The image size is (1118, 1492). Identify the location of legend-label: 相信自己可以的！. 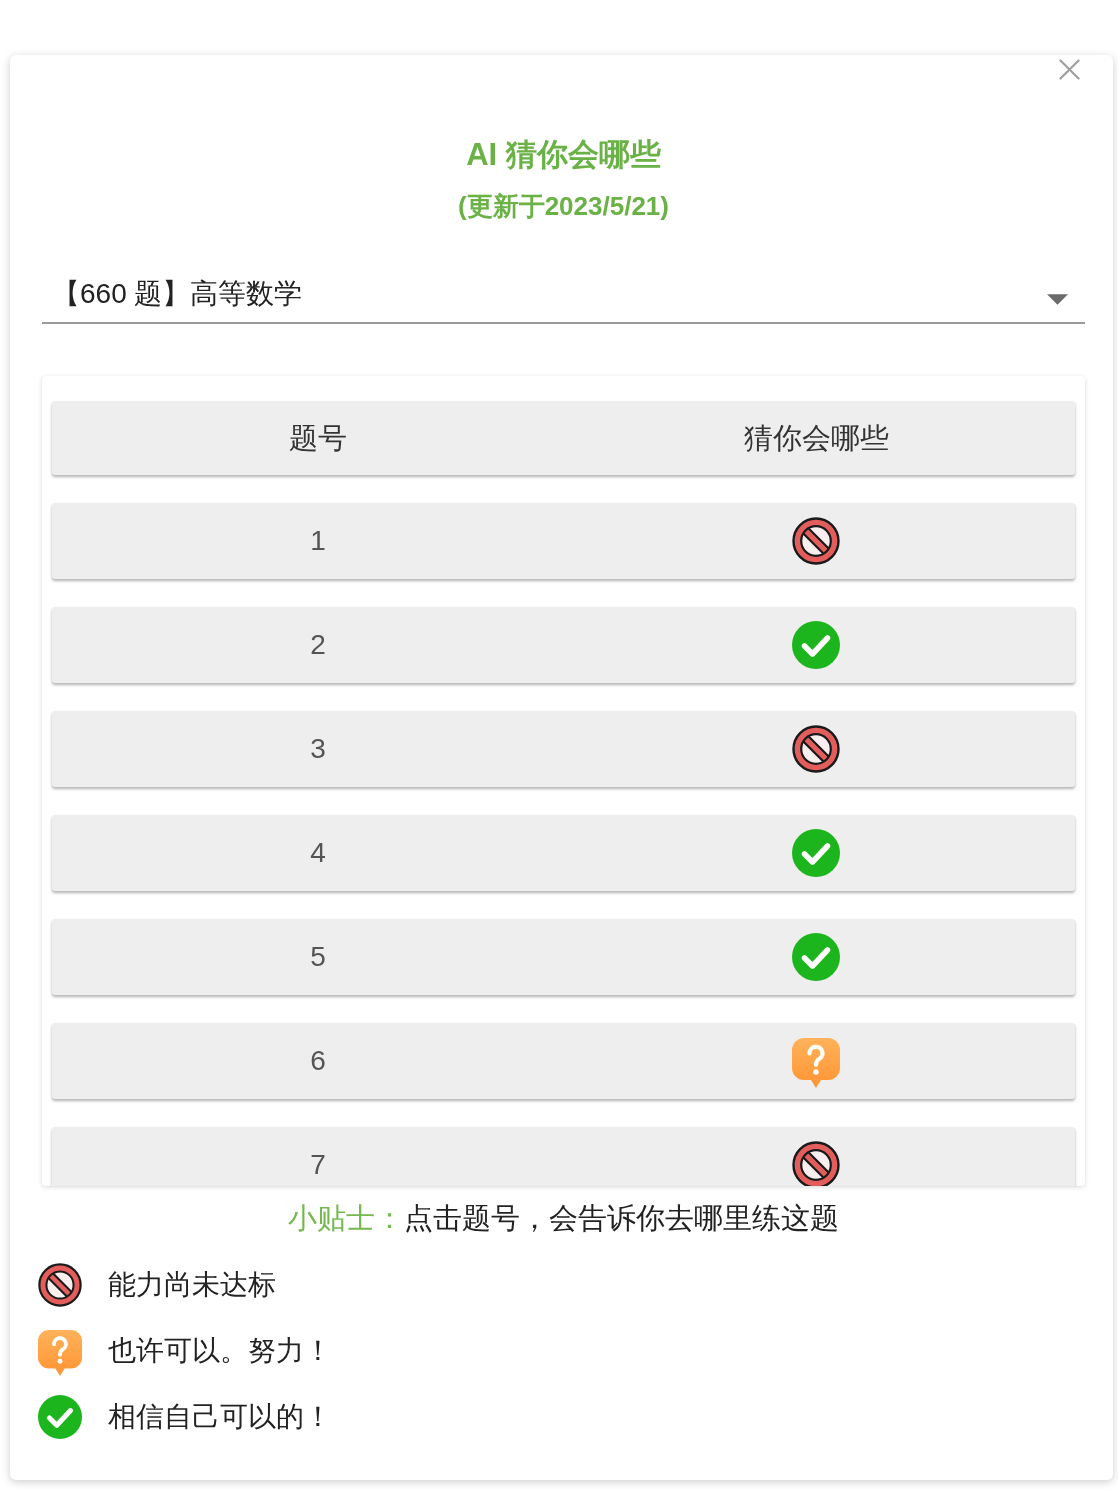
(220, 1417).